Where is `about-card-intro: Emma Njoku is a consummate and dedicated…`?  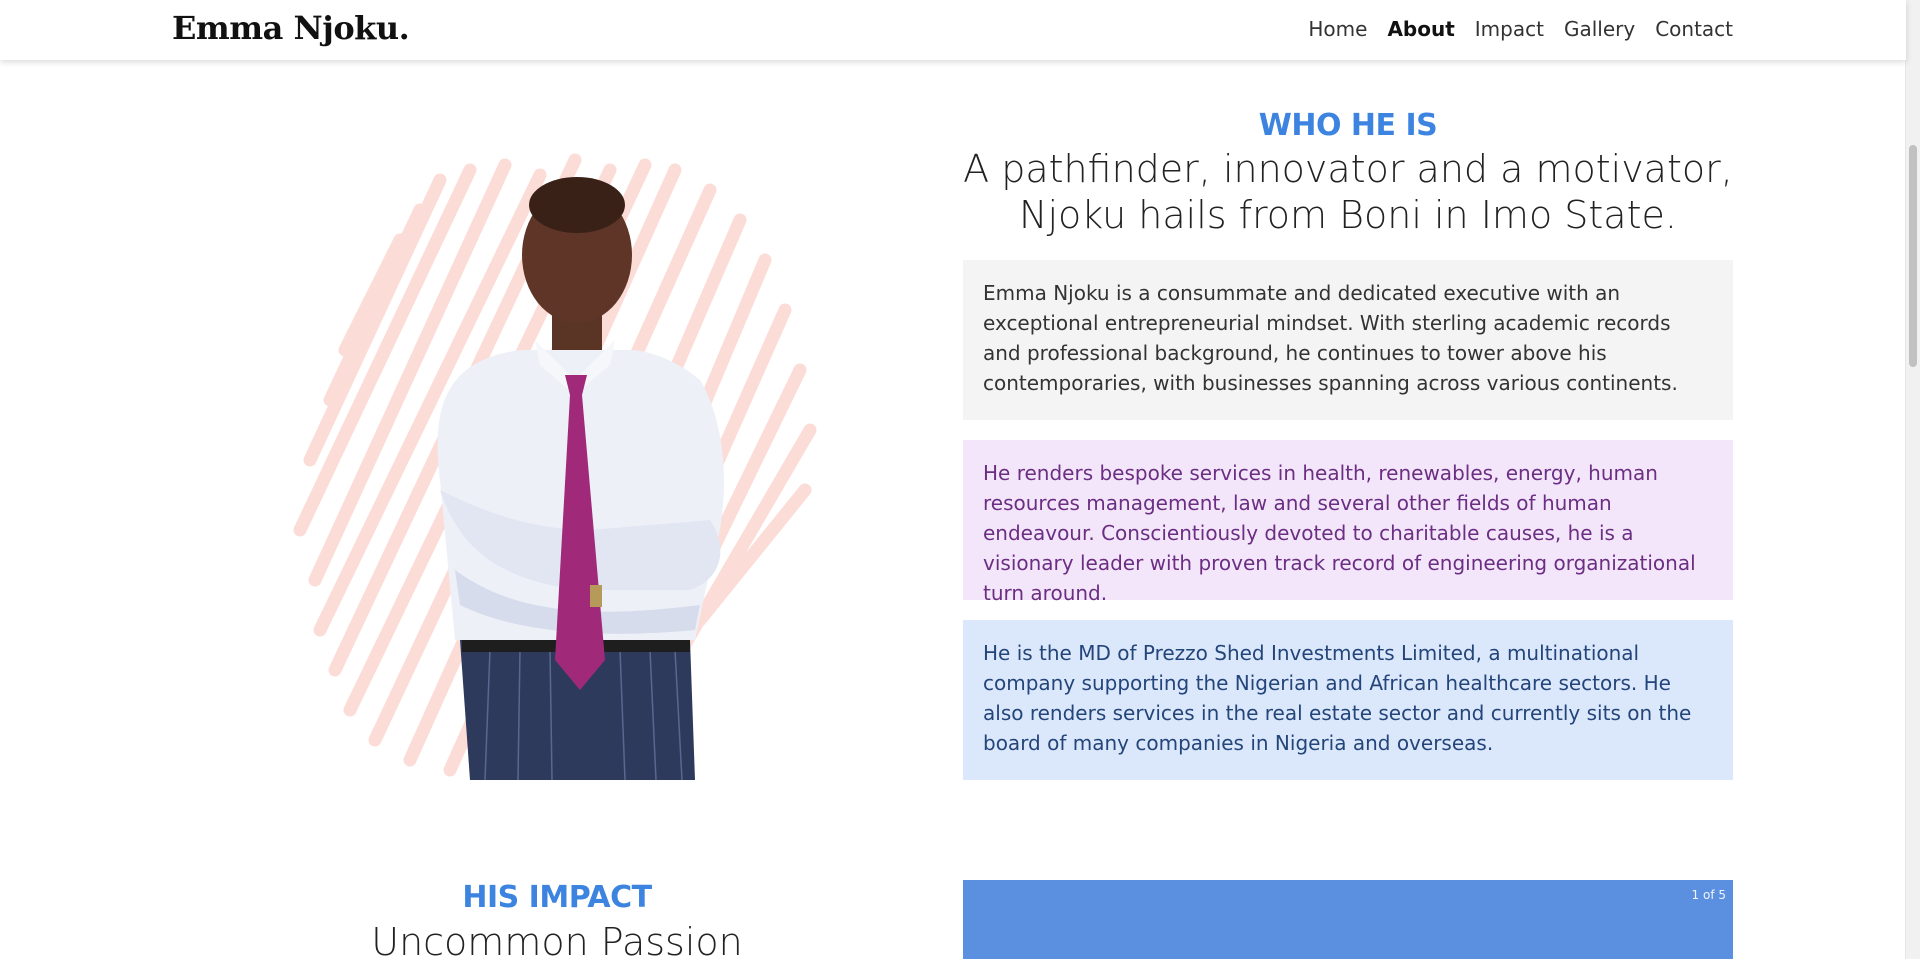 about-card-intro: Emma Njoku is a consummate and dedicated… is located at coordinates (1348, 340).